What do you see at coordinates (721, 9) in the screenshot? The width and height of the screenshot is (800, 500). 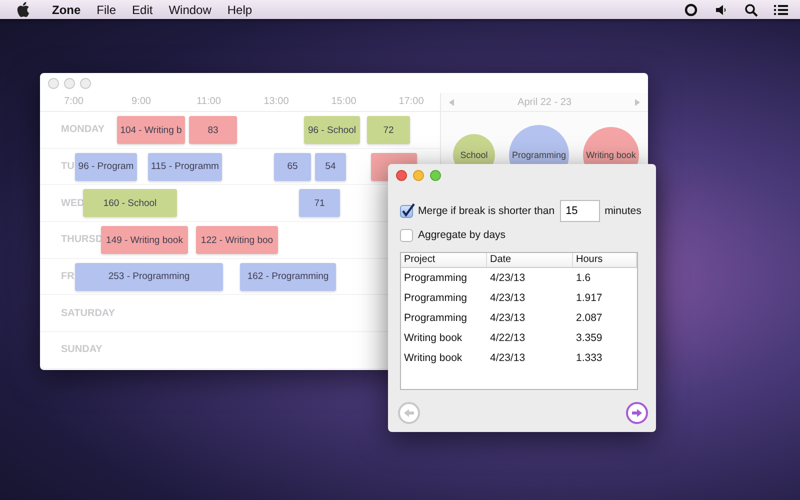 I see `volume-icon` at bounding box center [721, 9].